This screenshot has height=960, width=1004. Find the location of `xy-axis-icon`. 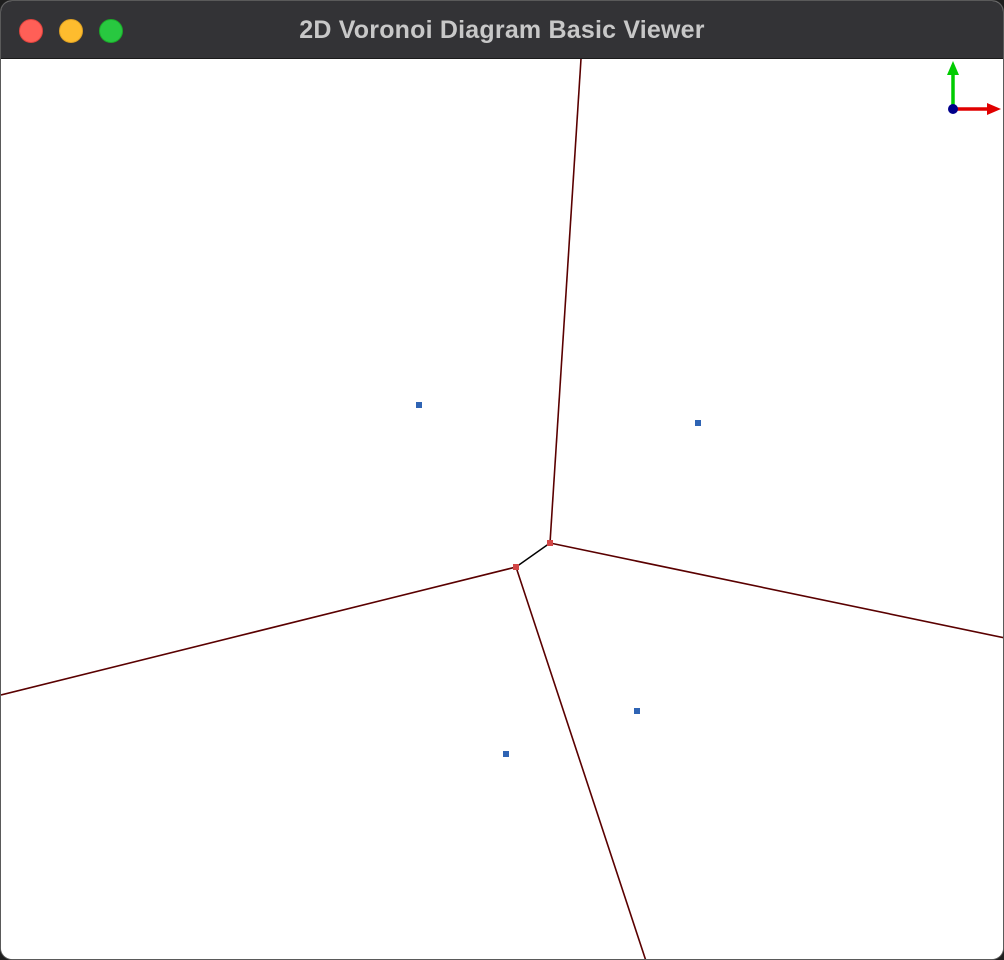

xy-axis-icon is located at coordinates (974, 88).